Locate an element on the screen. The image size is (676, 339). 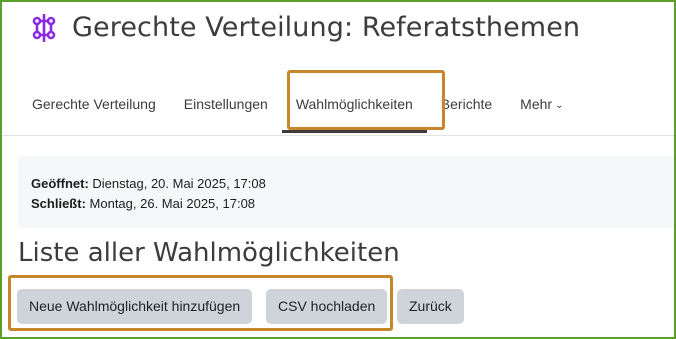
csv-upload-button: CSV hochladen is located at coordinates (327, 306).